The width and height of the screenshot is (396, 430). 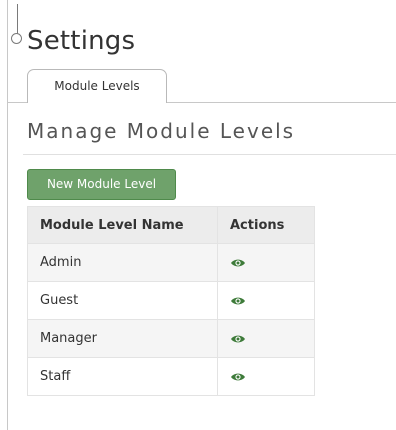 What do you see at coordinates (122, 262) in the screenshot?
I see `module-level-name: Admin` at bounding box center [122, 262].